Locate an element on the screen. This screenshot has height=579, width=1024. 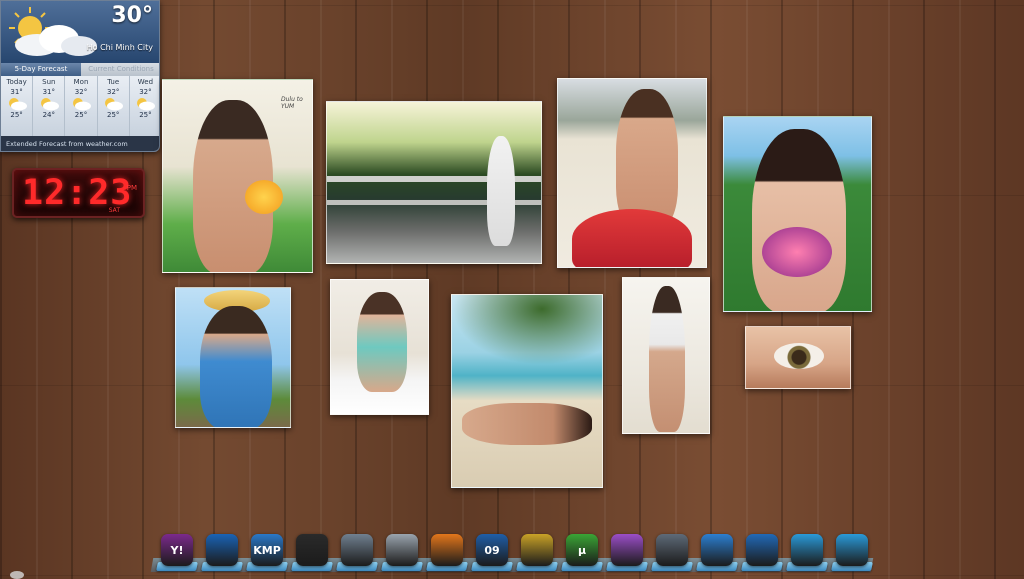
forecast-day-name: Wed is located at coordinates (145, 82).